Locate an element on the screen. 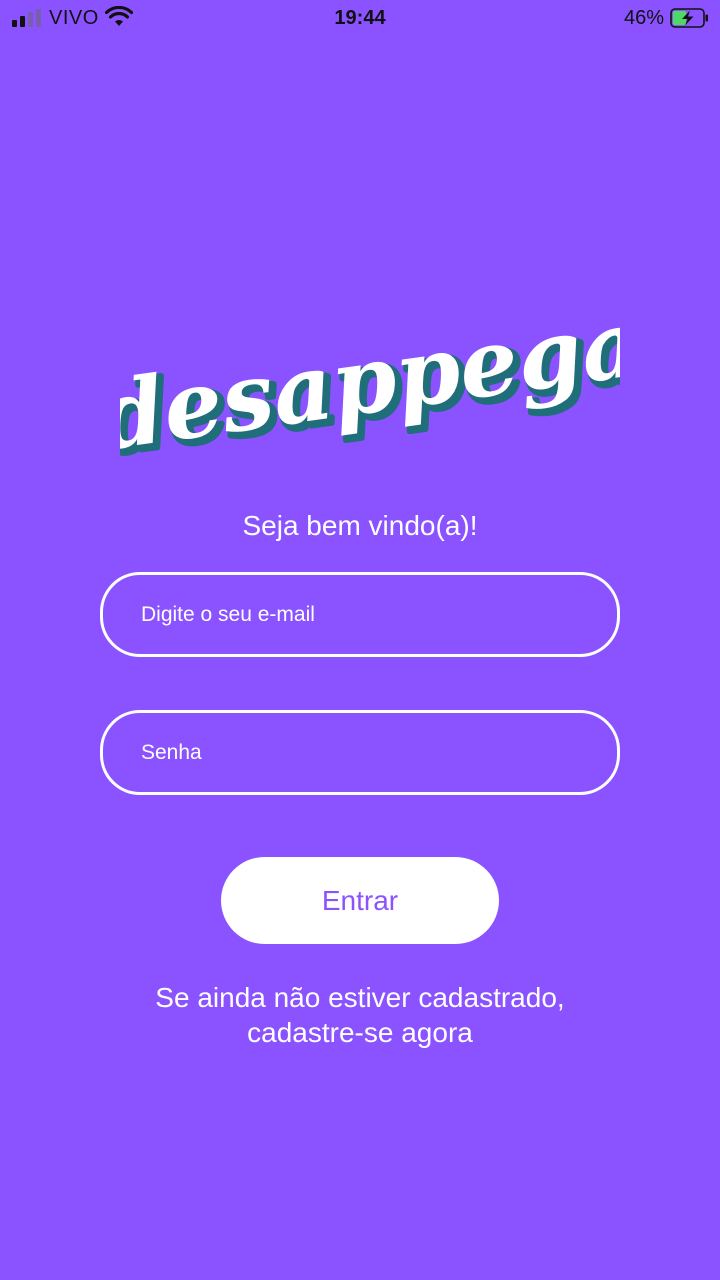 This screenshot has height=1280, width=720. login-button: Entrar is located at coordinates (360, 900).